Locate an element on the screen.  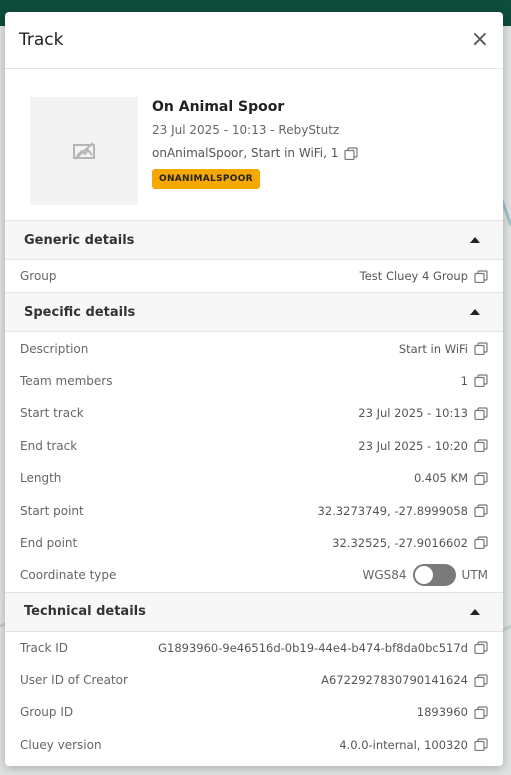
toggle-right-label: UTM is located at coordinates (474, 575).